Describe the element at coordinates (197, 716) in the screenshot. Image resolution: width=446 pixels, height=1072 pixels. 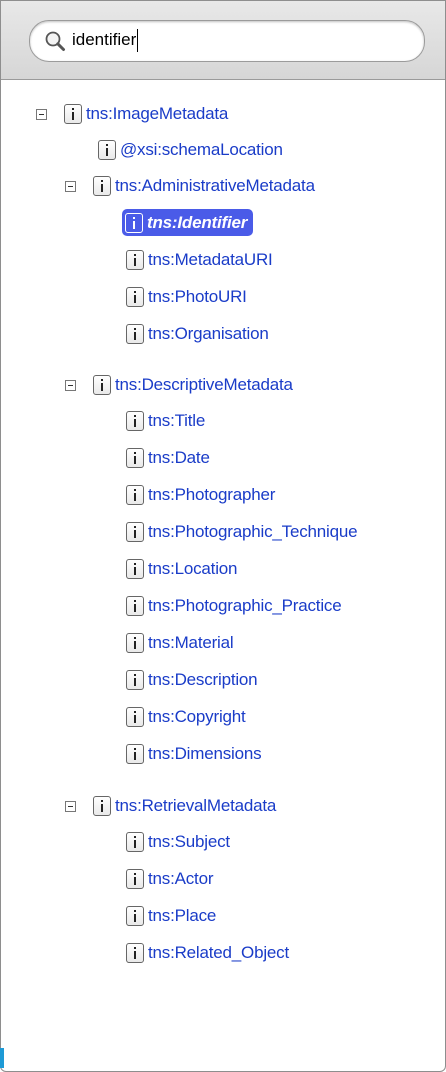
I see `tree-node-label: tns:Copyright` at that location.